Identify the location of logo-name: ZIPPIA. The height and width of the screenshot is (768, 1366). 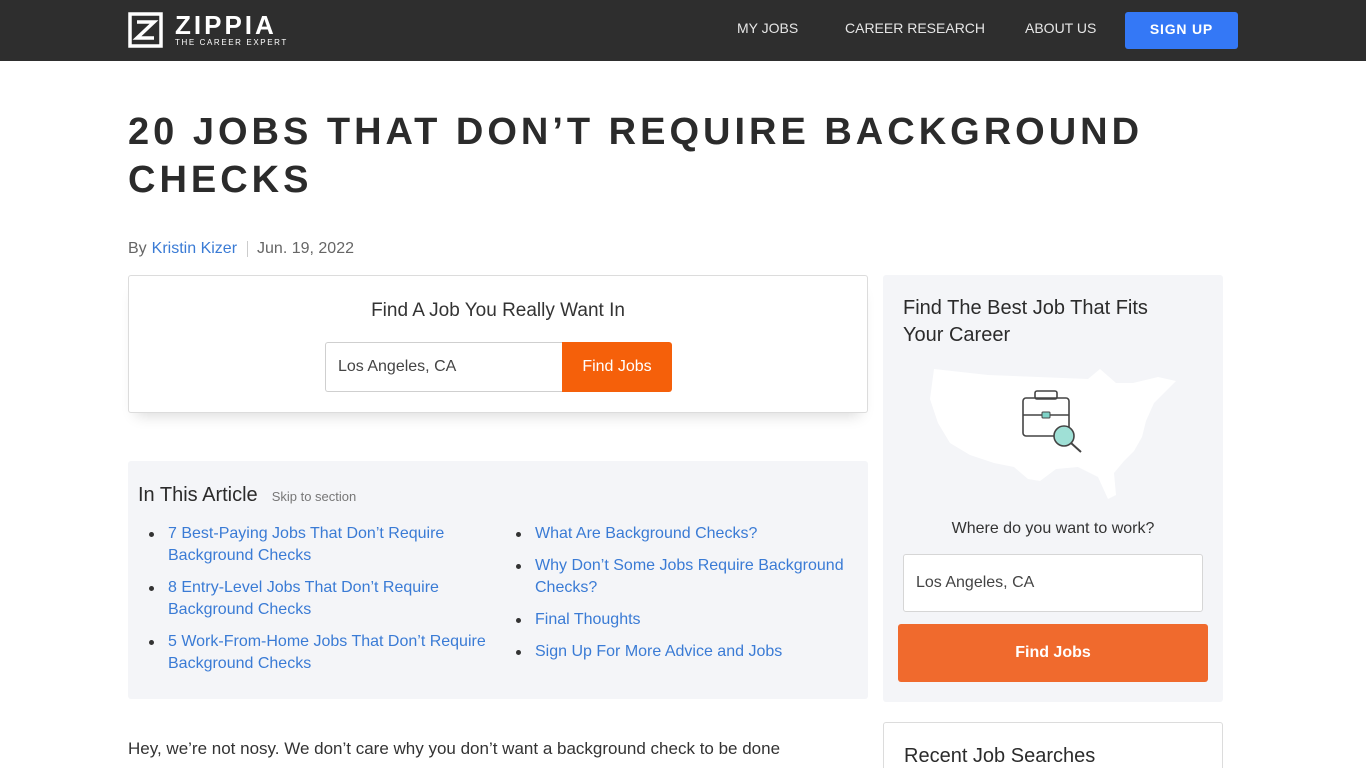
(226, 24).